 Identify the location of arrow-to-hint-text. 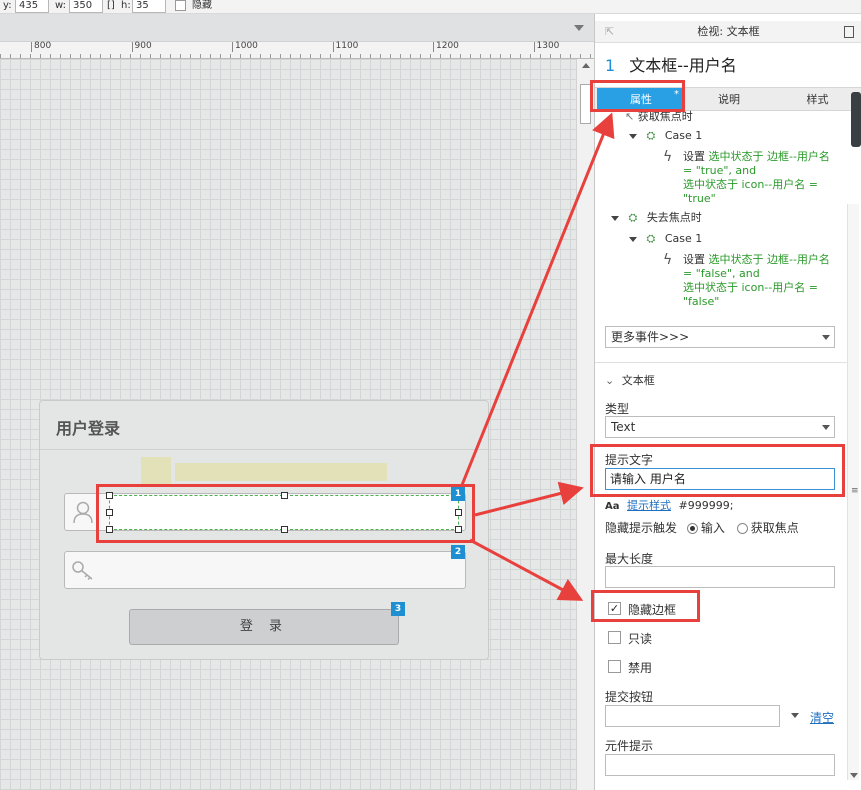
(529, 499).